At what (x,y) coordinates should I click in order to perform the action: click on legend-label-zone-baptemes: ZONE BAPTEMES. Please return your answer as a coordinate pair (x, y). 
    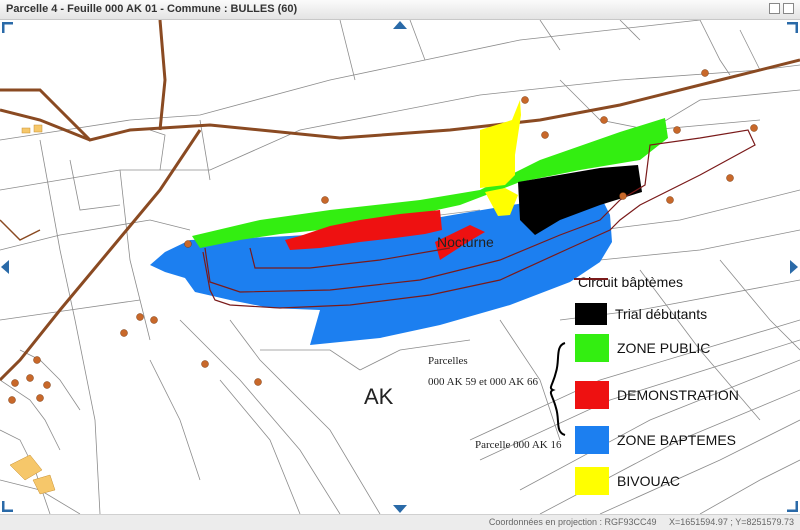
    Looking at the image, I should click on (677, 440).